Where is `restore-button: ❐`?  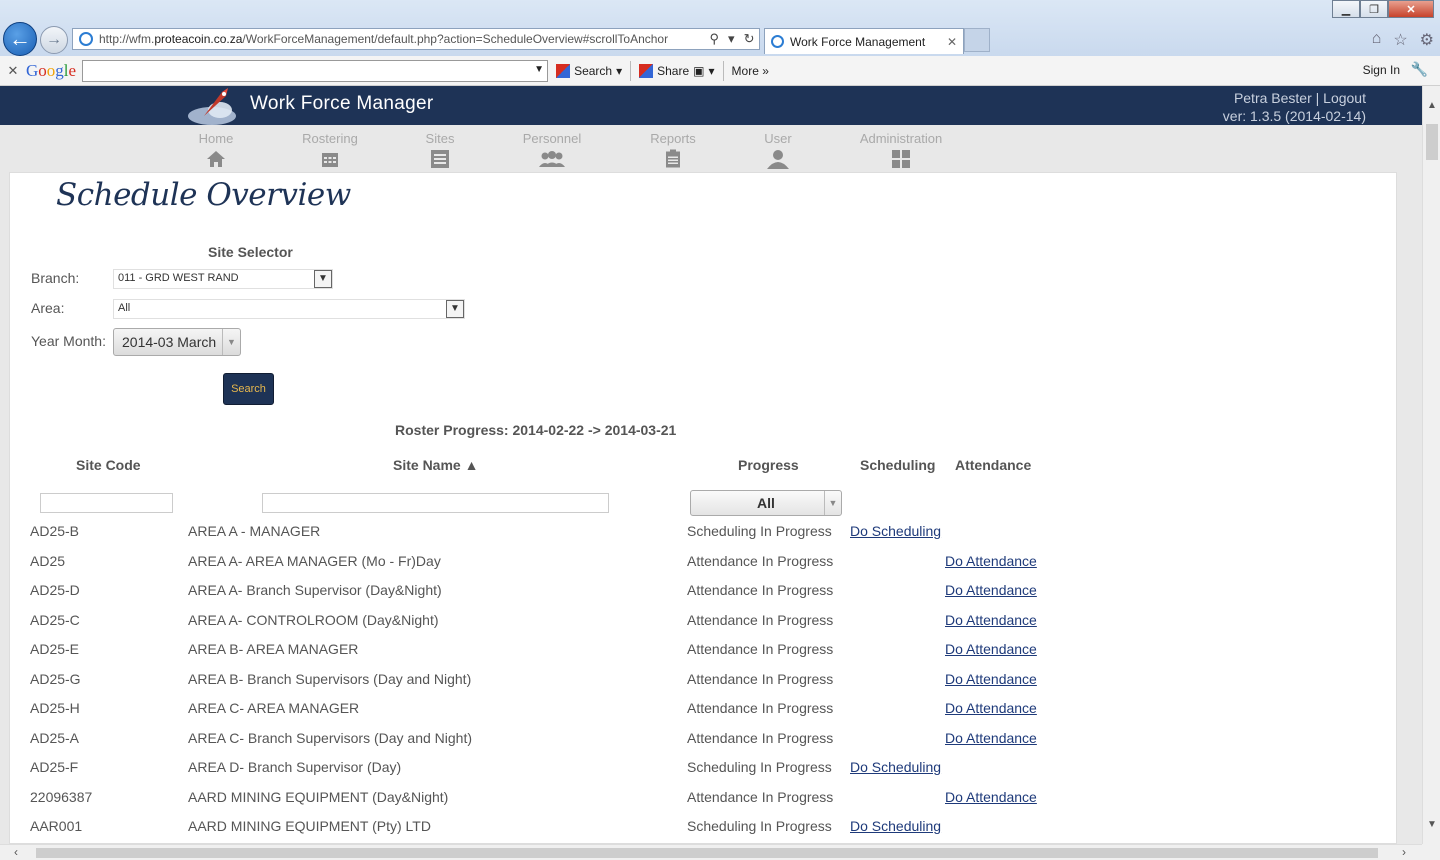 restore-button: ❐ is located at coordinates (1374, 9).